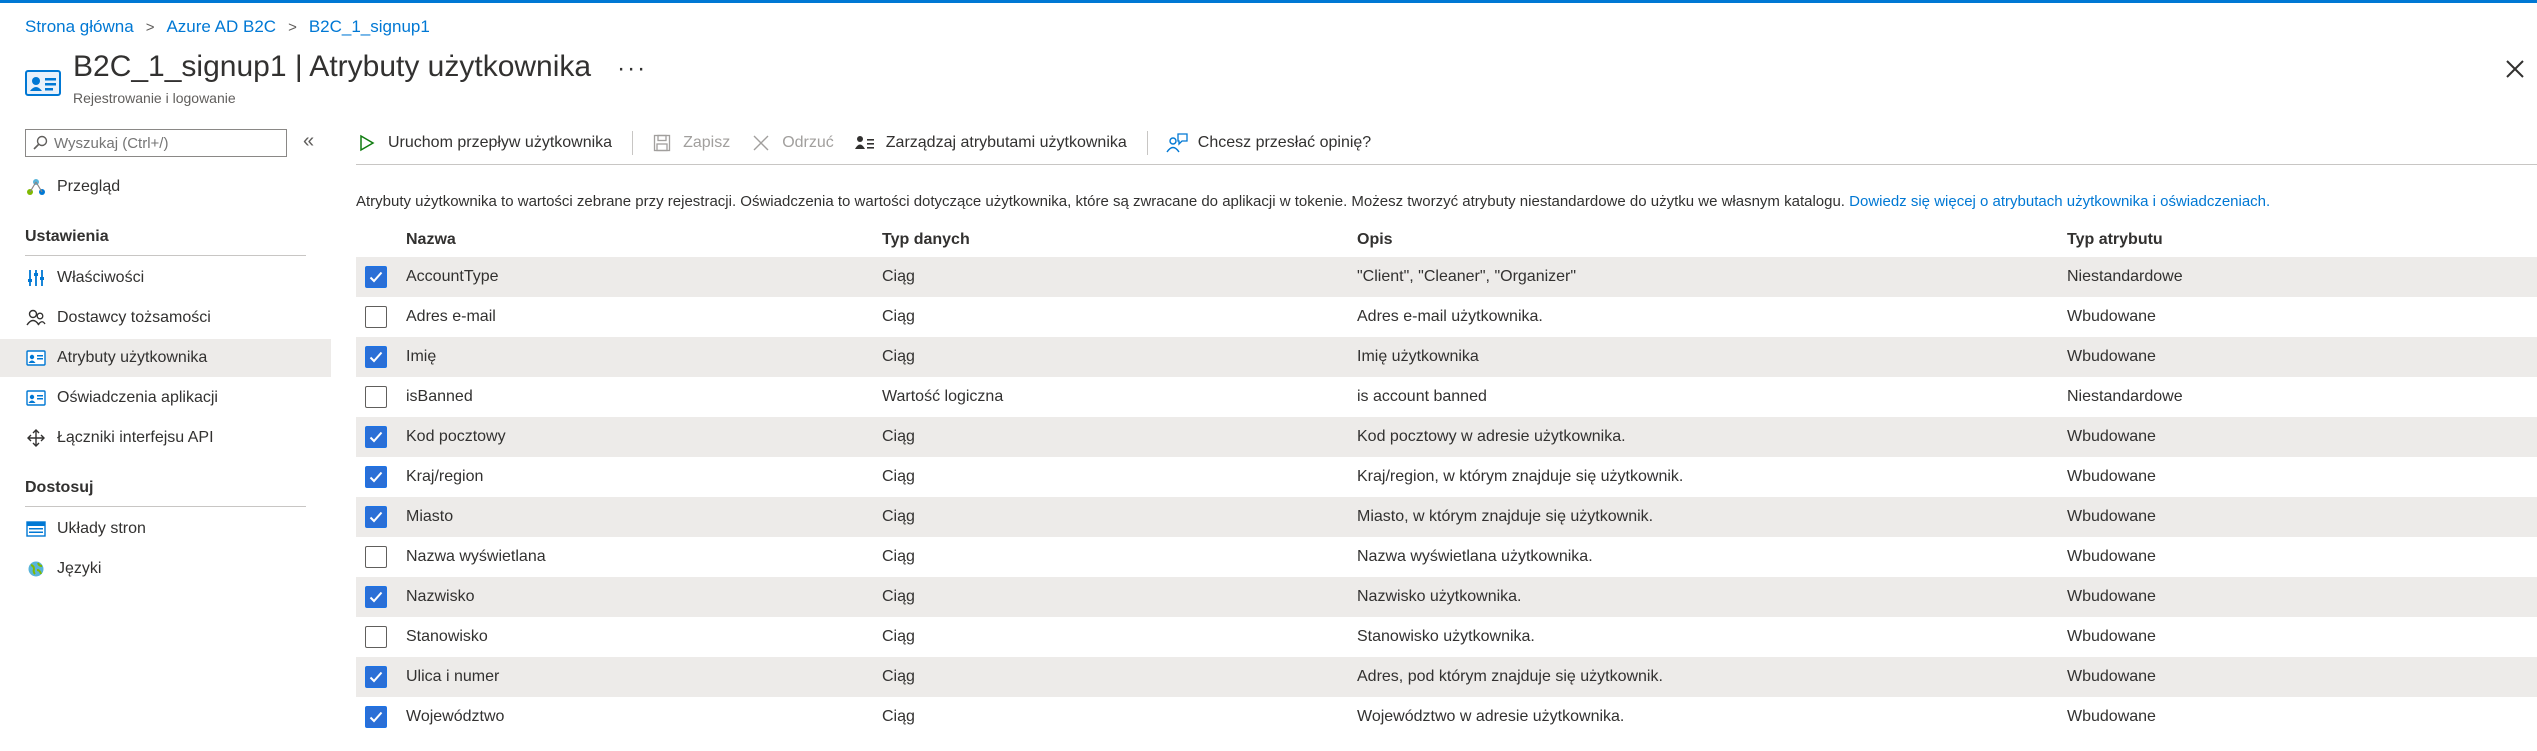 This screenshot has width=2537, height=751. Describe the element at coordinates (1006, 142) in the screenshot. I see `manage-user-attributes-label: Zarządzaj atrybutami użytkownika` at that location.